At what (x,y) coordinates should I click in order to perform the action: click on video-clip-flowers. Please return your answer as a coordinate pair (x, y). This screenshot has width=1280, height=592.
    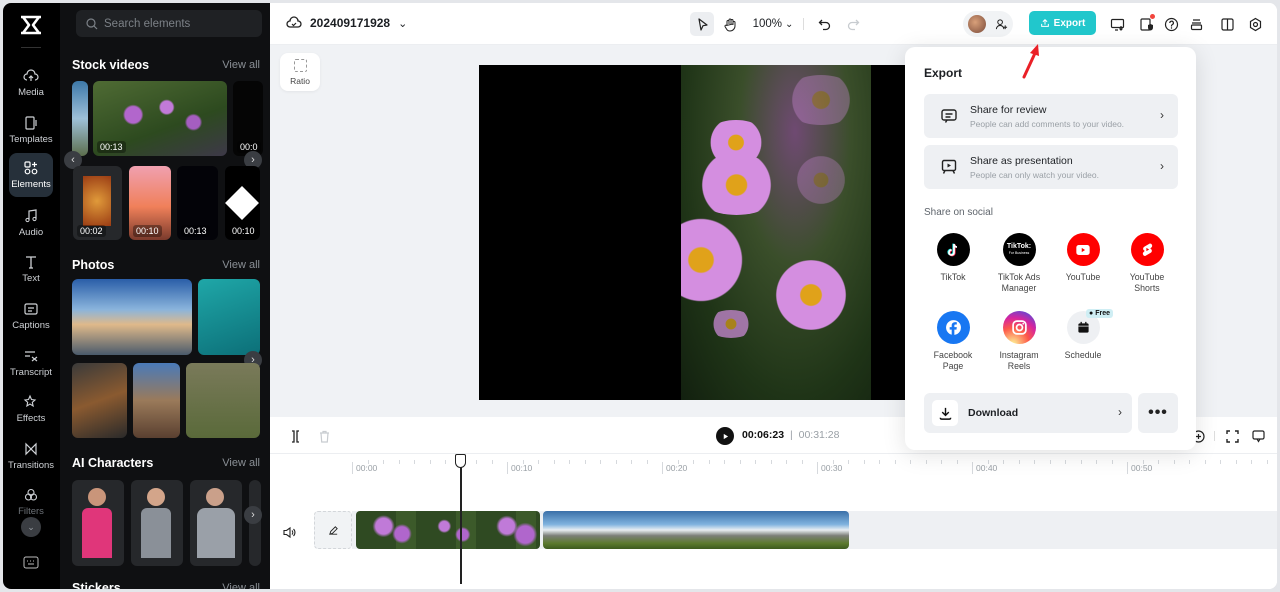
    Looking at the image, I should click on (448, 530).